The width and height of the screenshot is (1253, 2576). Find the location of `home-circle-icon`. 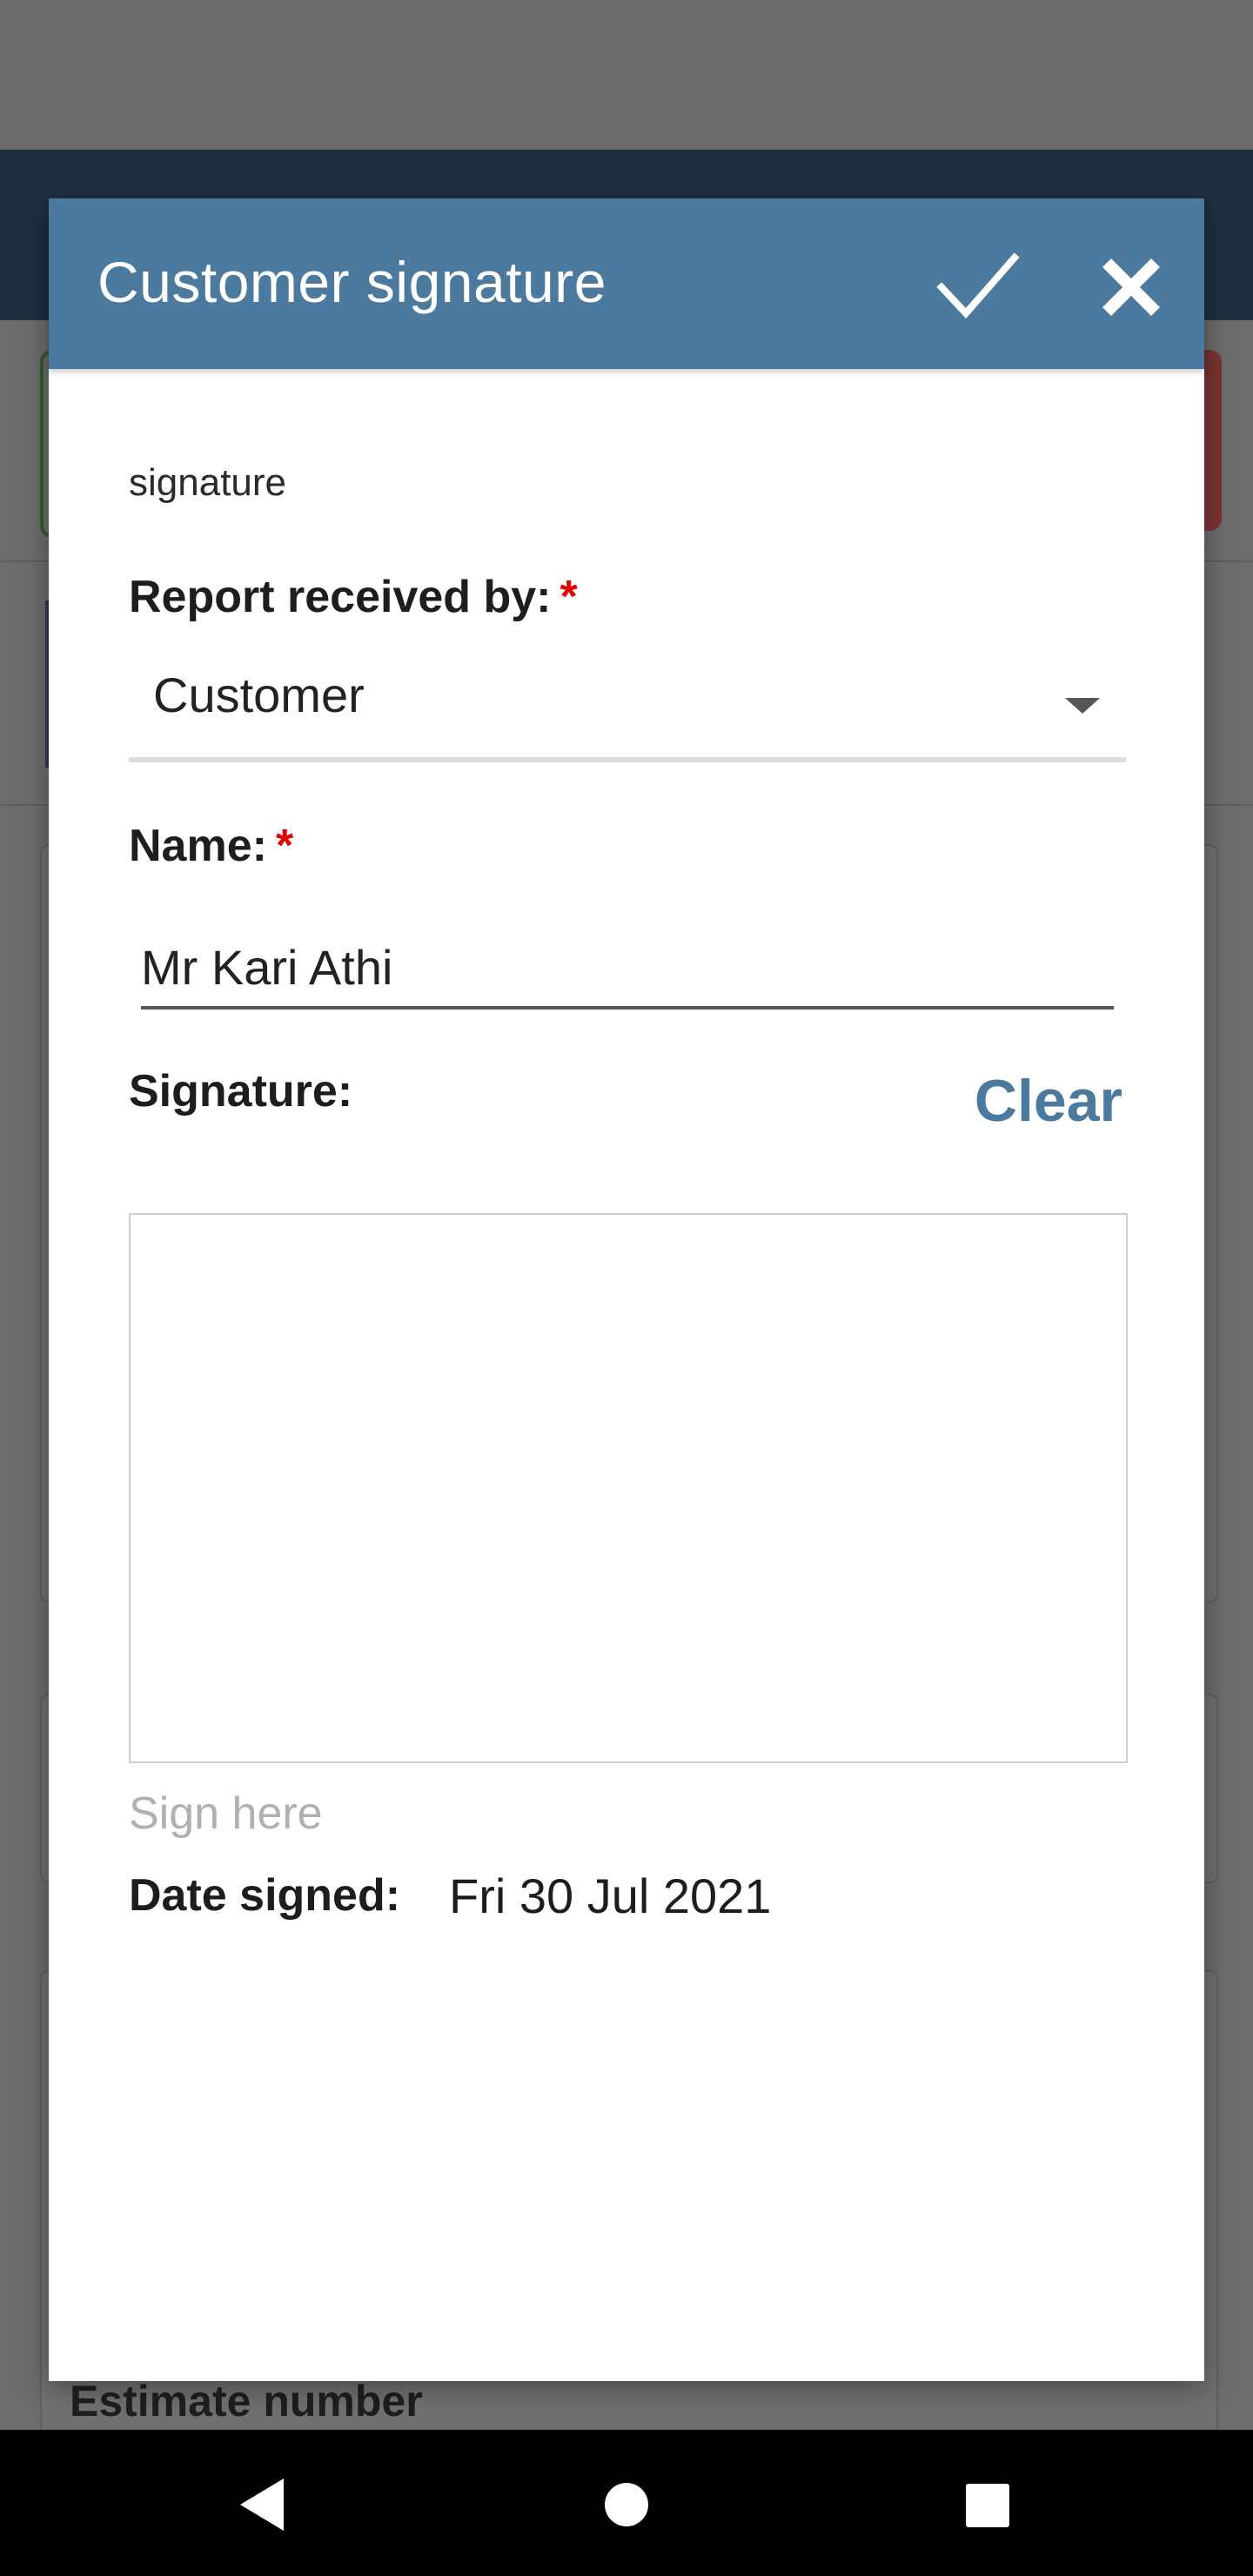

home-circle-icon is located at coordinates (626, 2504).